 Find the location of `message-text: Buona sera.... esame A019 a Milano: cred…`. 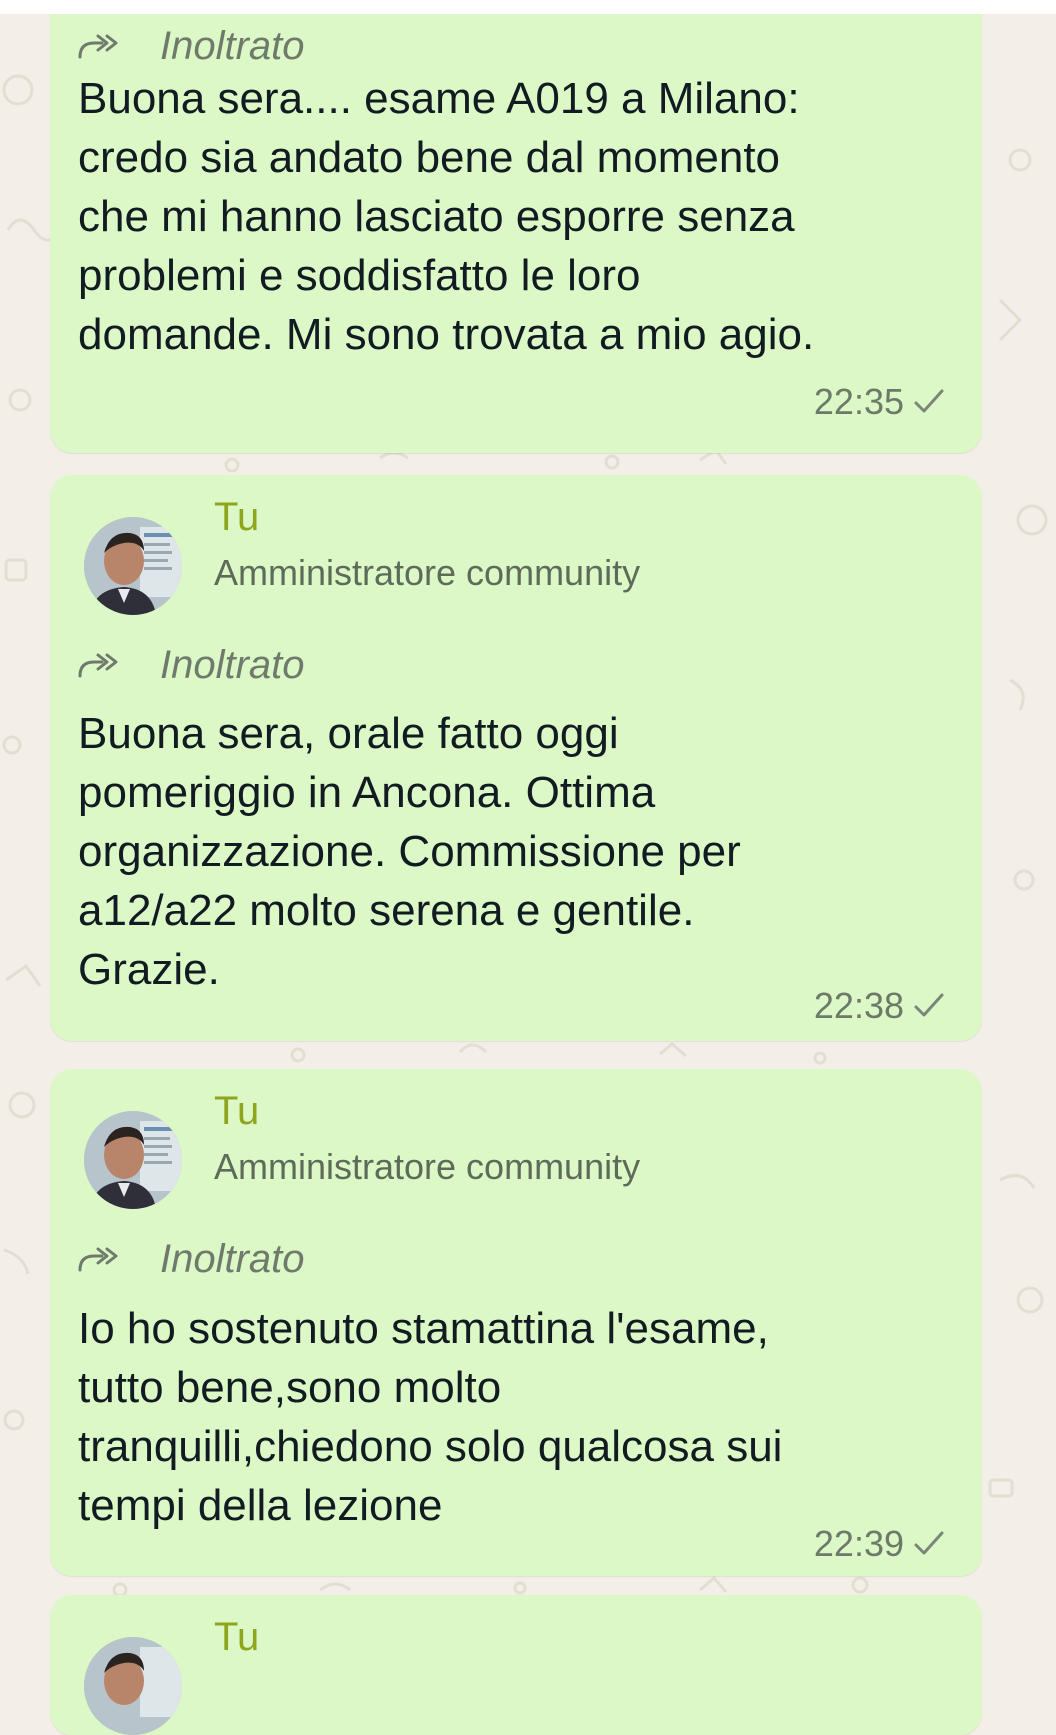

message-text: Buona sera.... esame A019 a Milano: cred… is located at coordinates (446, 216).